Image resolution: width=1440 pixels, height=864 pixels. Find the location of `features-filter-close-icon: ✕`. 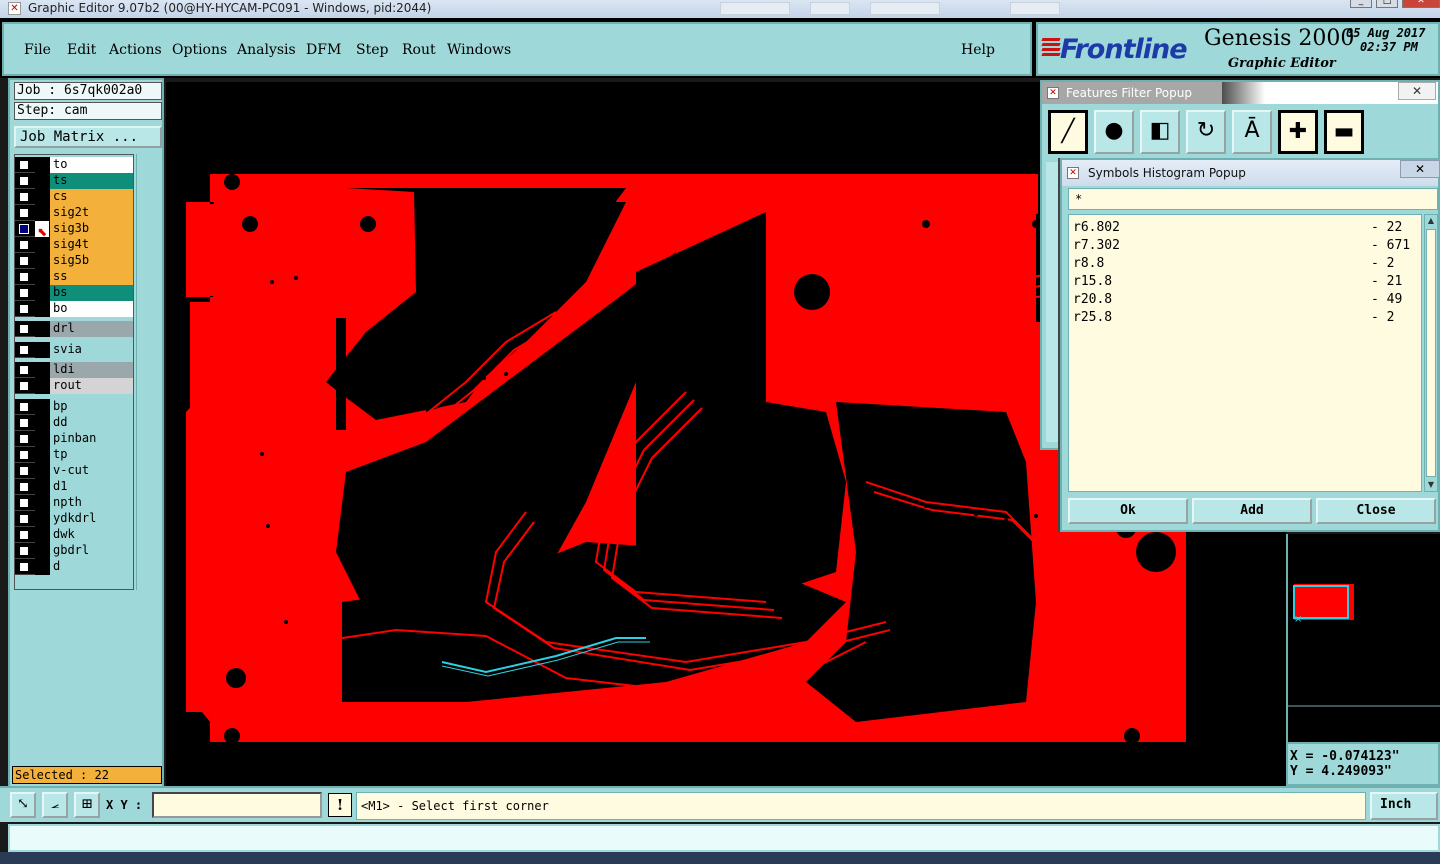

features-filter-close-icon: ✕ is located at coordinates (1417, 91).